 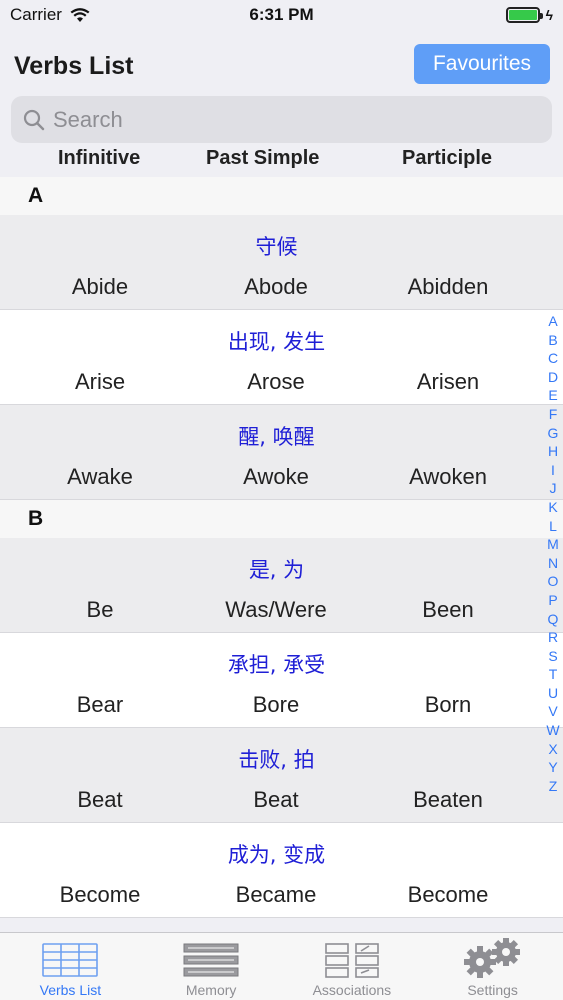 What do you see at coordinates (276, 799) in the screenshot?
I see `past-simple-cell: Beat` at bounding box center [276, 799].